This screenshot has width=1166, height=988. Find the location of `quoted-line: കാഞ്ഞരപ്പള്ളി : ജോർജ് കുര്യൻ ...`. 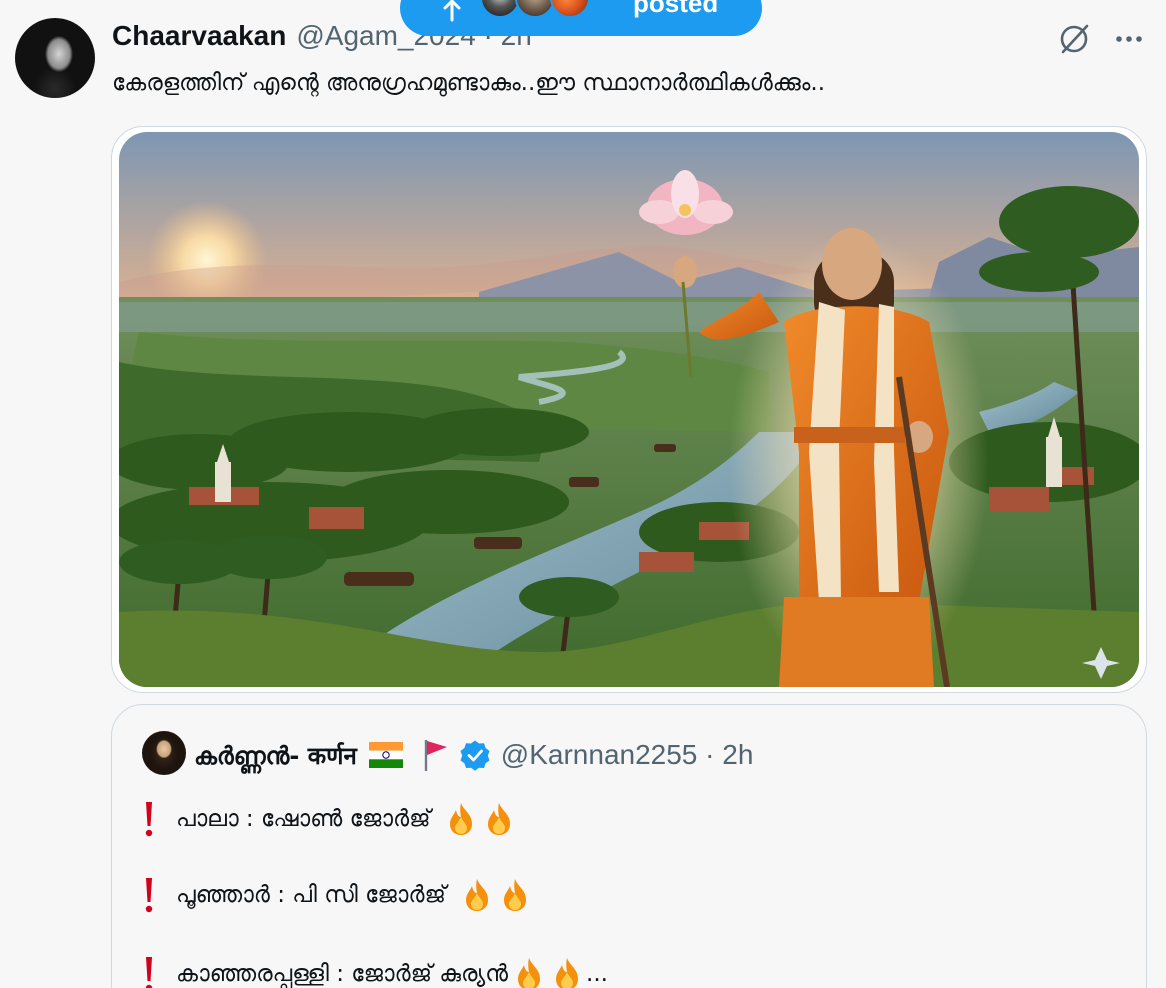

quoted-line: കാഞ്ഞരപ്പള്ളി : ജോർജ് കുര്യൻ ... is located at coordinates (375, 970).